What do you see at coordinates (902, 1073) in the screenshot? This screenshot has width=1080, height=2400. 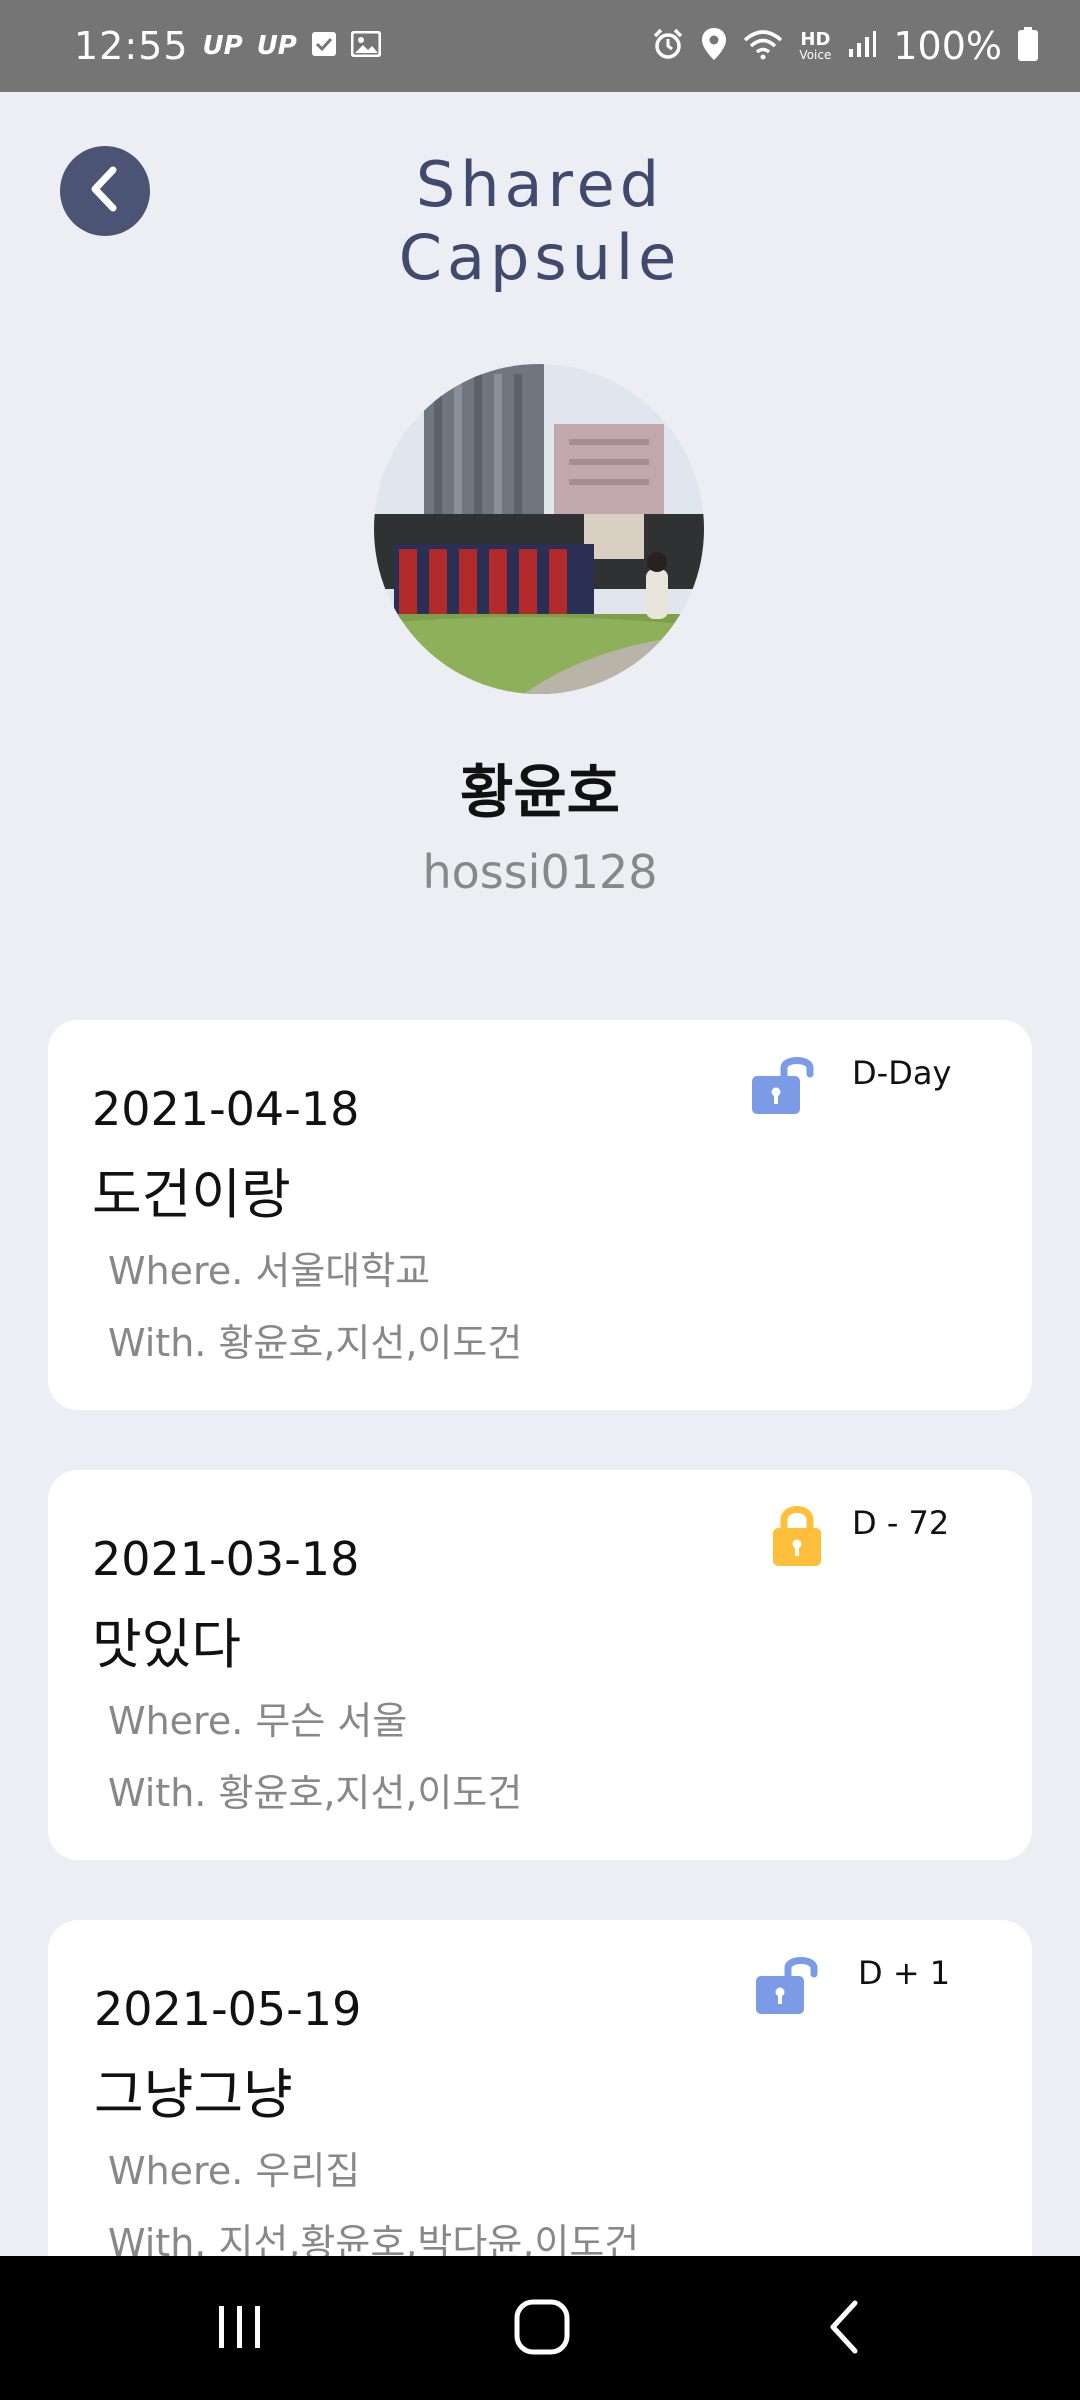 I see `dday-label: D-Day` at bounding box center [902, 1073].